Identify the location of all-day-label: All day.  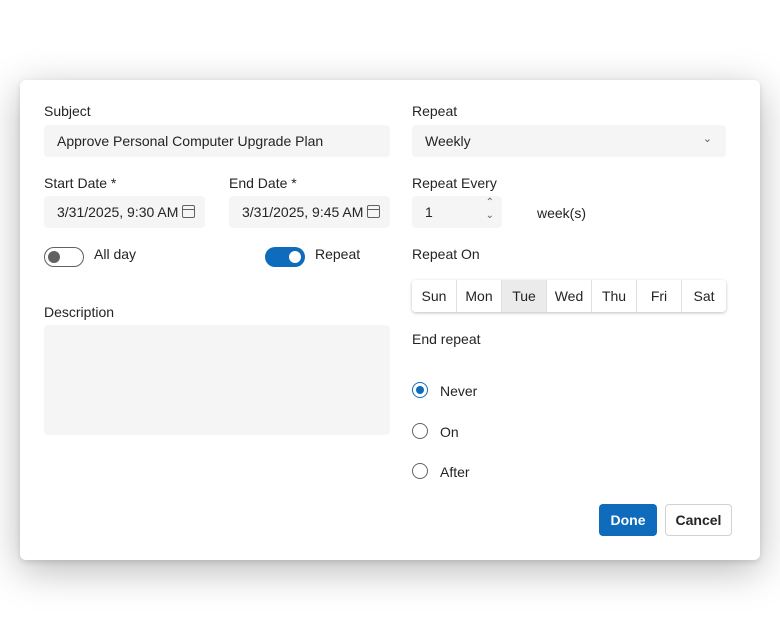
(115, 254).